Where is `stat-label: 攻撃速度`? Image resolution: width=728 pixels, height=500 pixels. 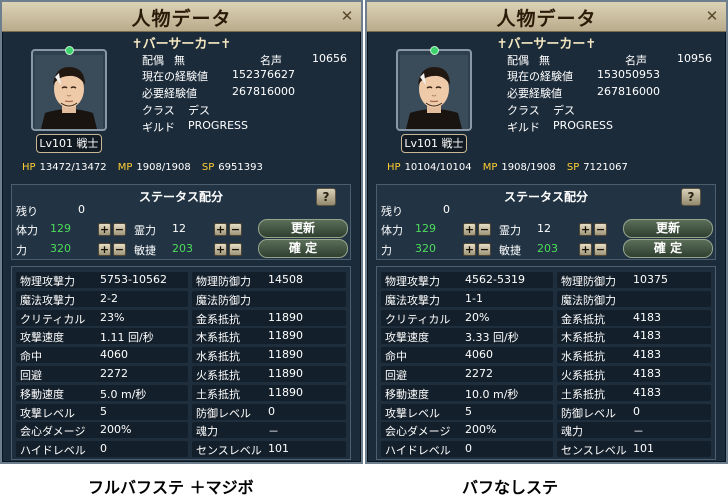 stat-label: 攻撃速度 is located at coordinates (42, 338).